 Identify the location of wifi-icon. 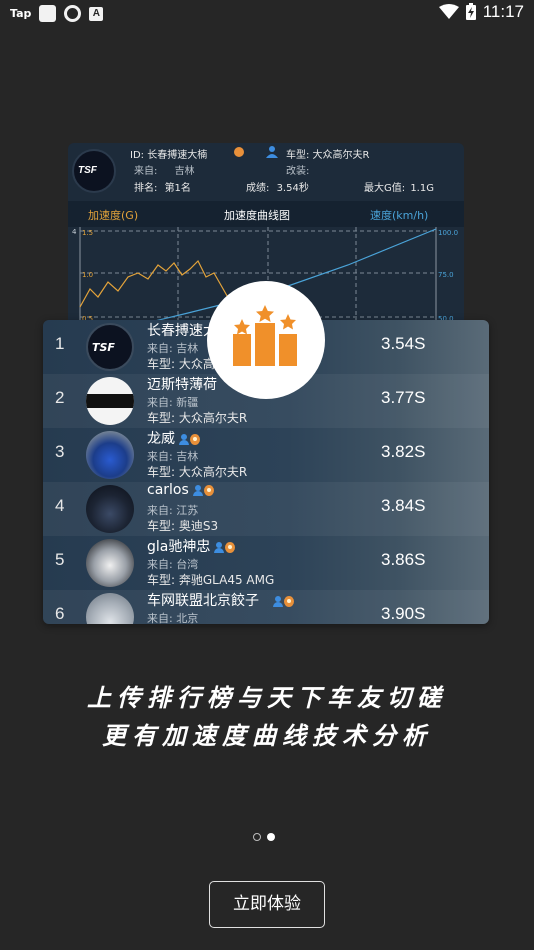
(448, 11).